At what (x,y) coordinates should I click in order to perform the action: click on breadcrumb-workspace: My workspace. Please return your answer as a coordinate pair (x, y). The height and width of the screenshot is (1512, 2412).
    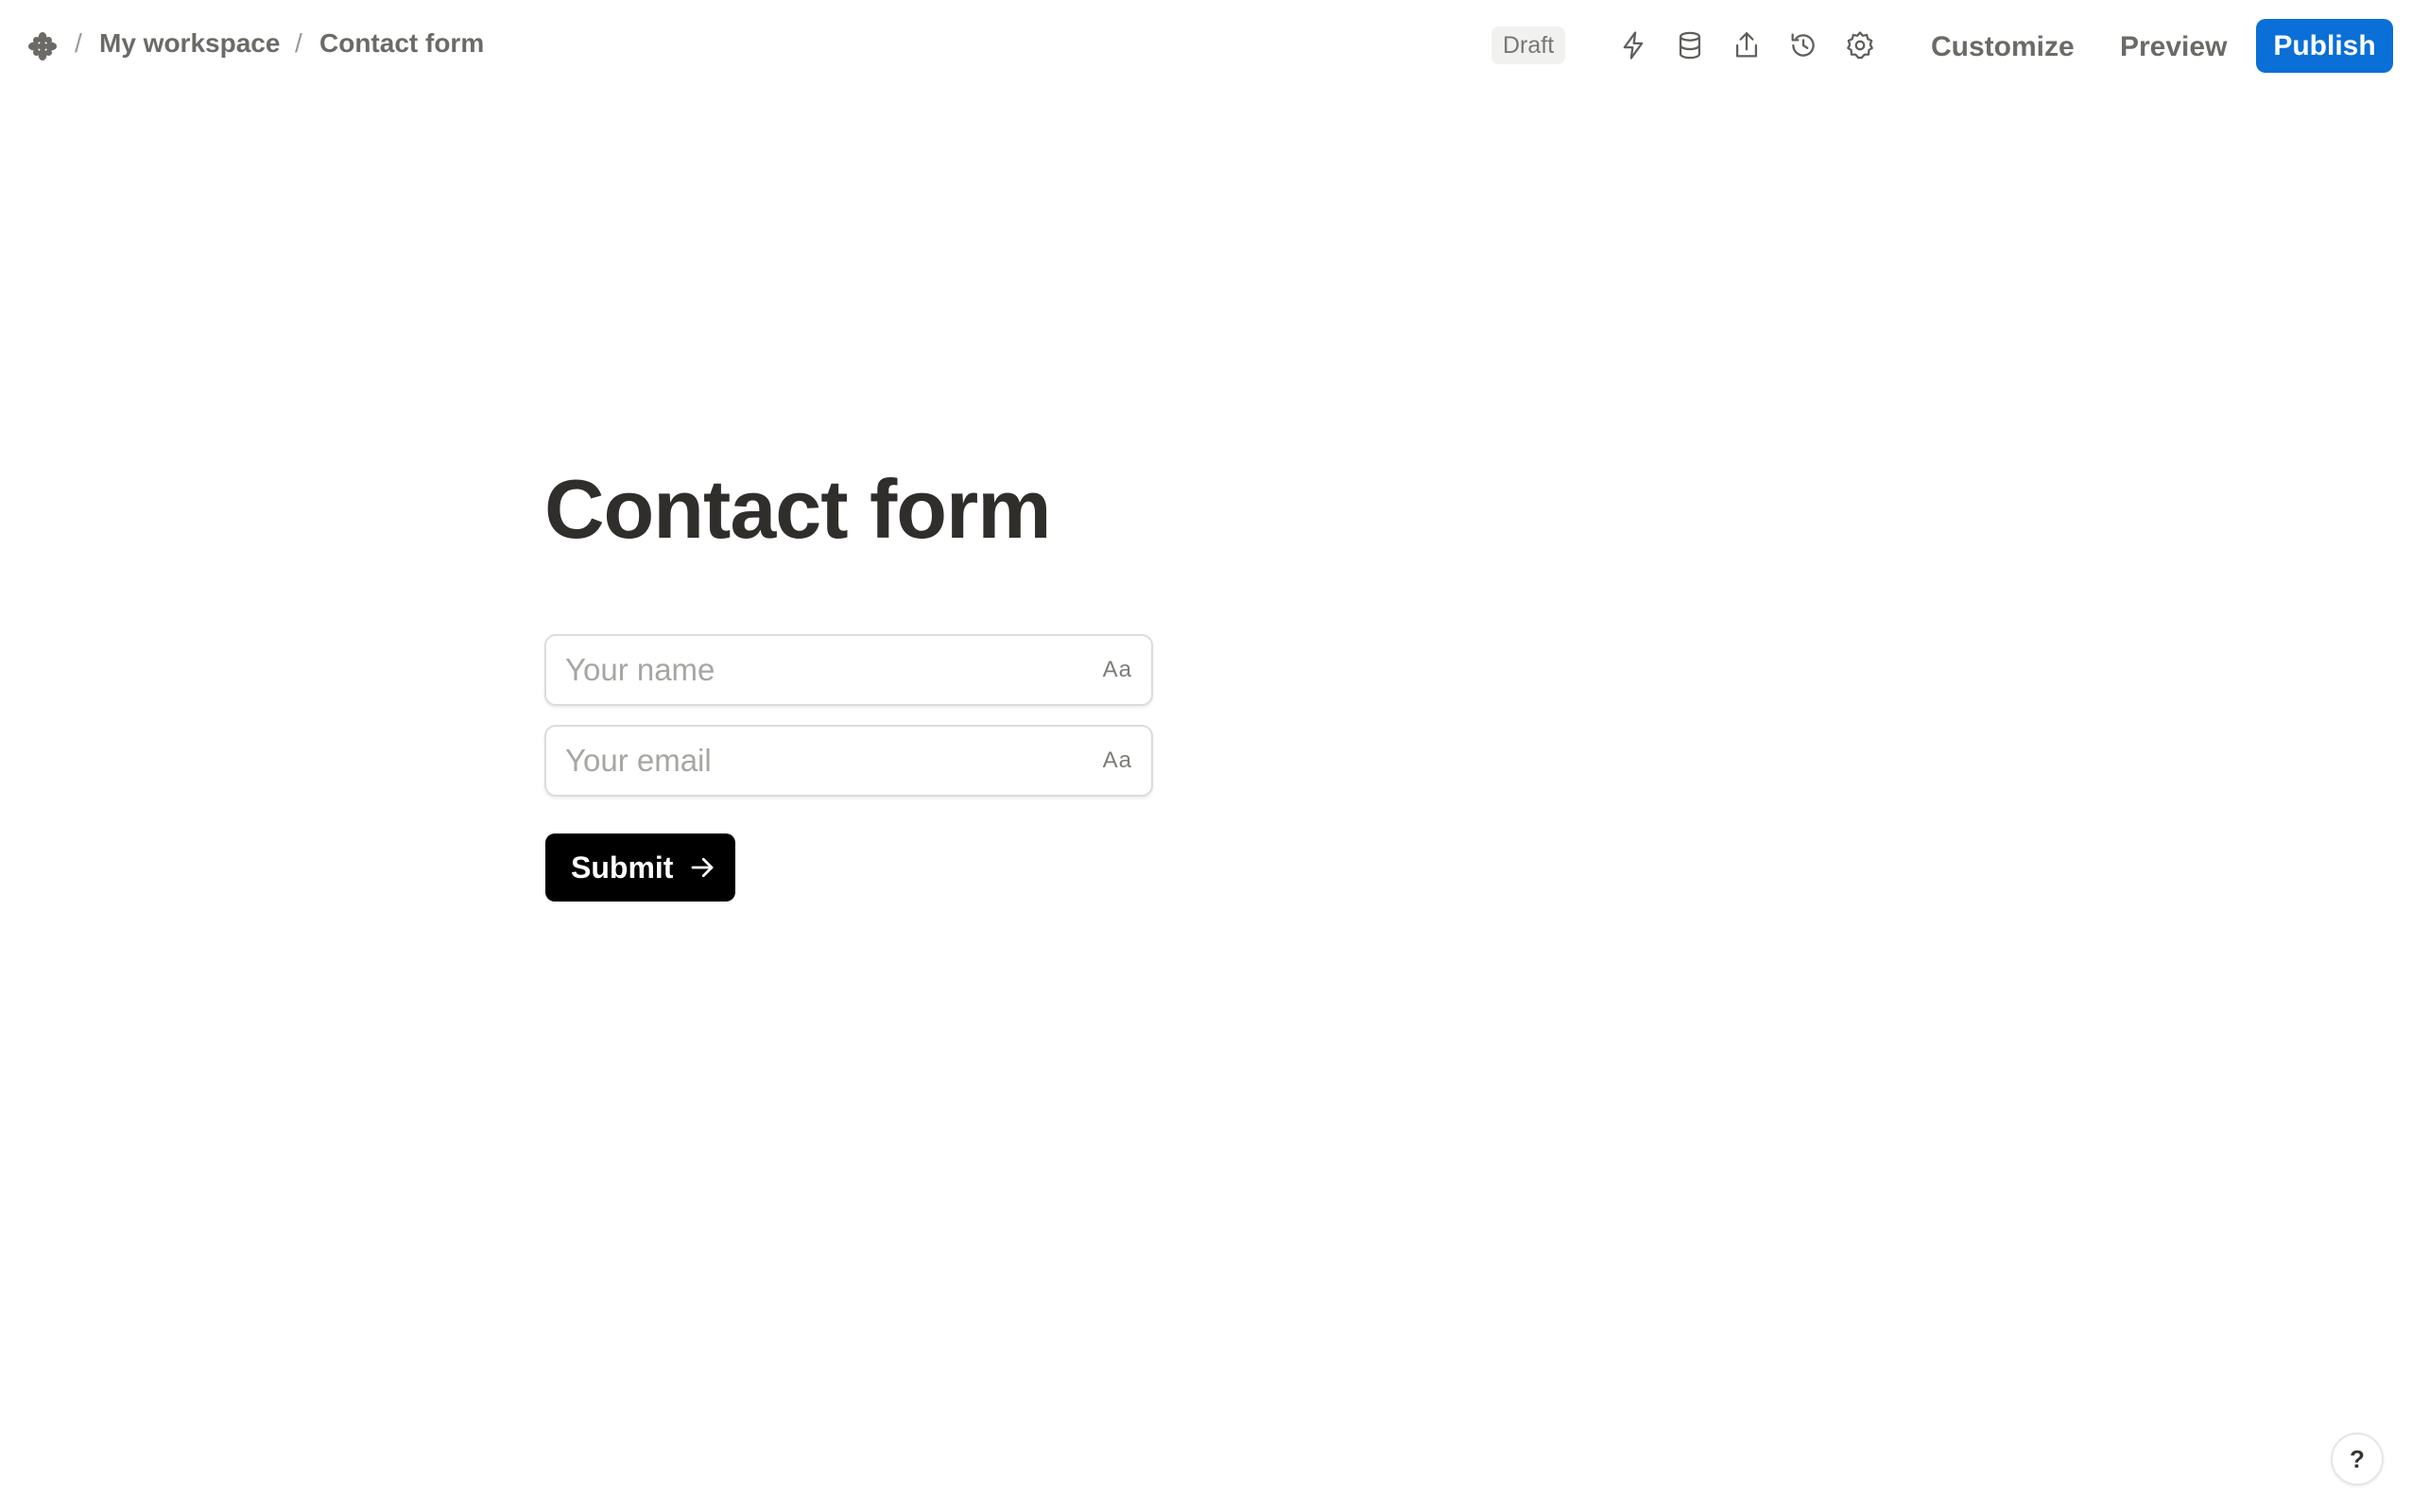
    Looking at the image, I should click on (190, 43).